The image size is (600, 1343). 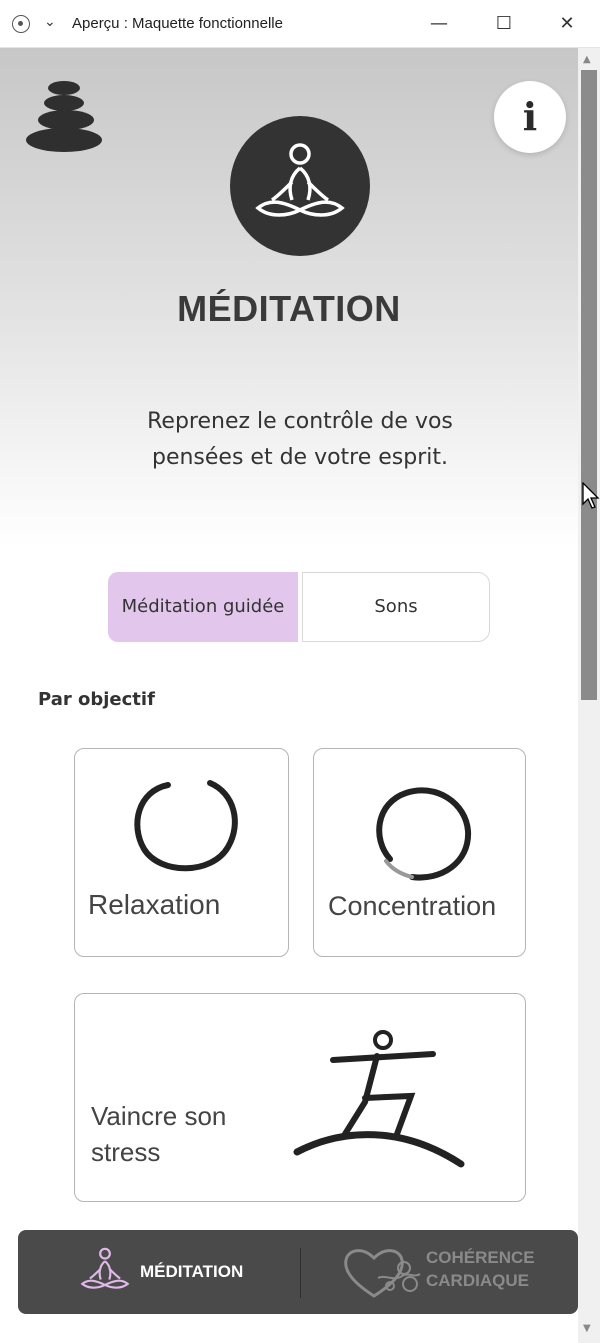 What do you see at coordinates (587, 59) in the screenshot?
I see `scroll-up-arrow-icon: ▲` at bounding box center [587, 59].